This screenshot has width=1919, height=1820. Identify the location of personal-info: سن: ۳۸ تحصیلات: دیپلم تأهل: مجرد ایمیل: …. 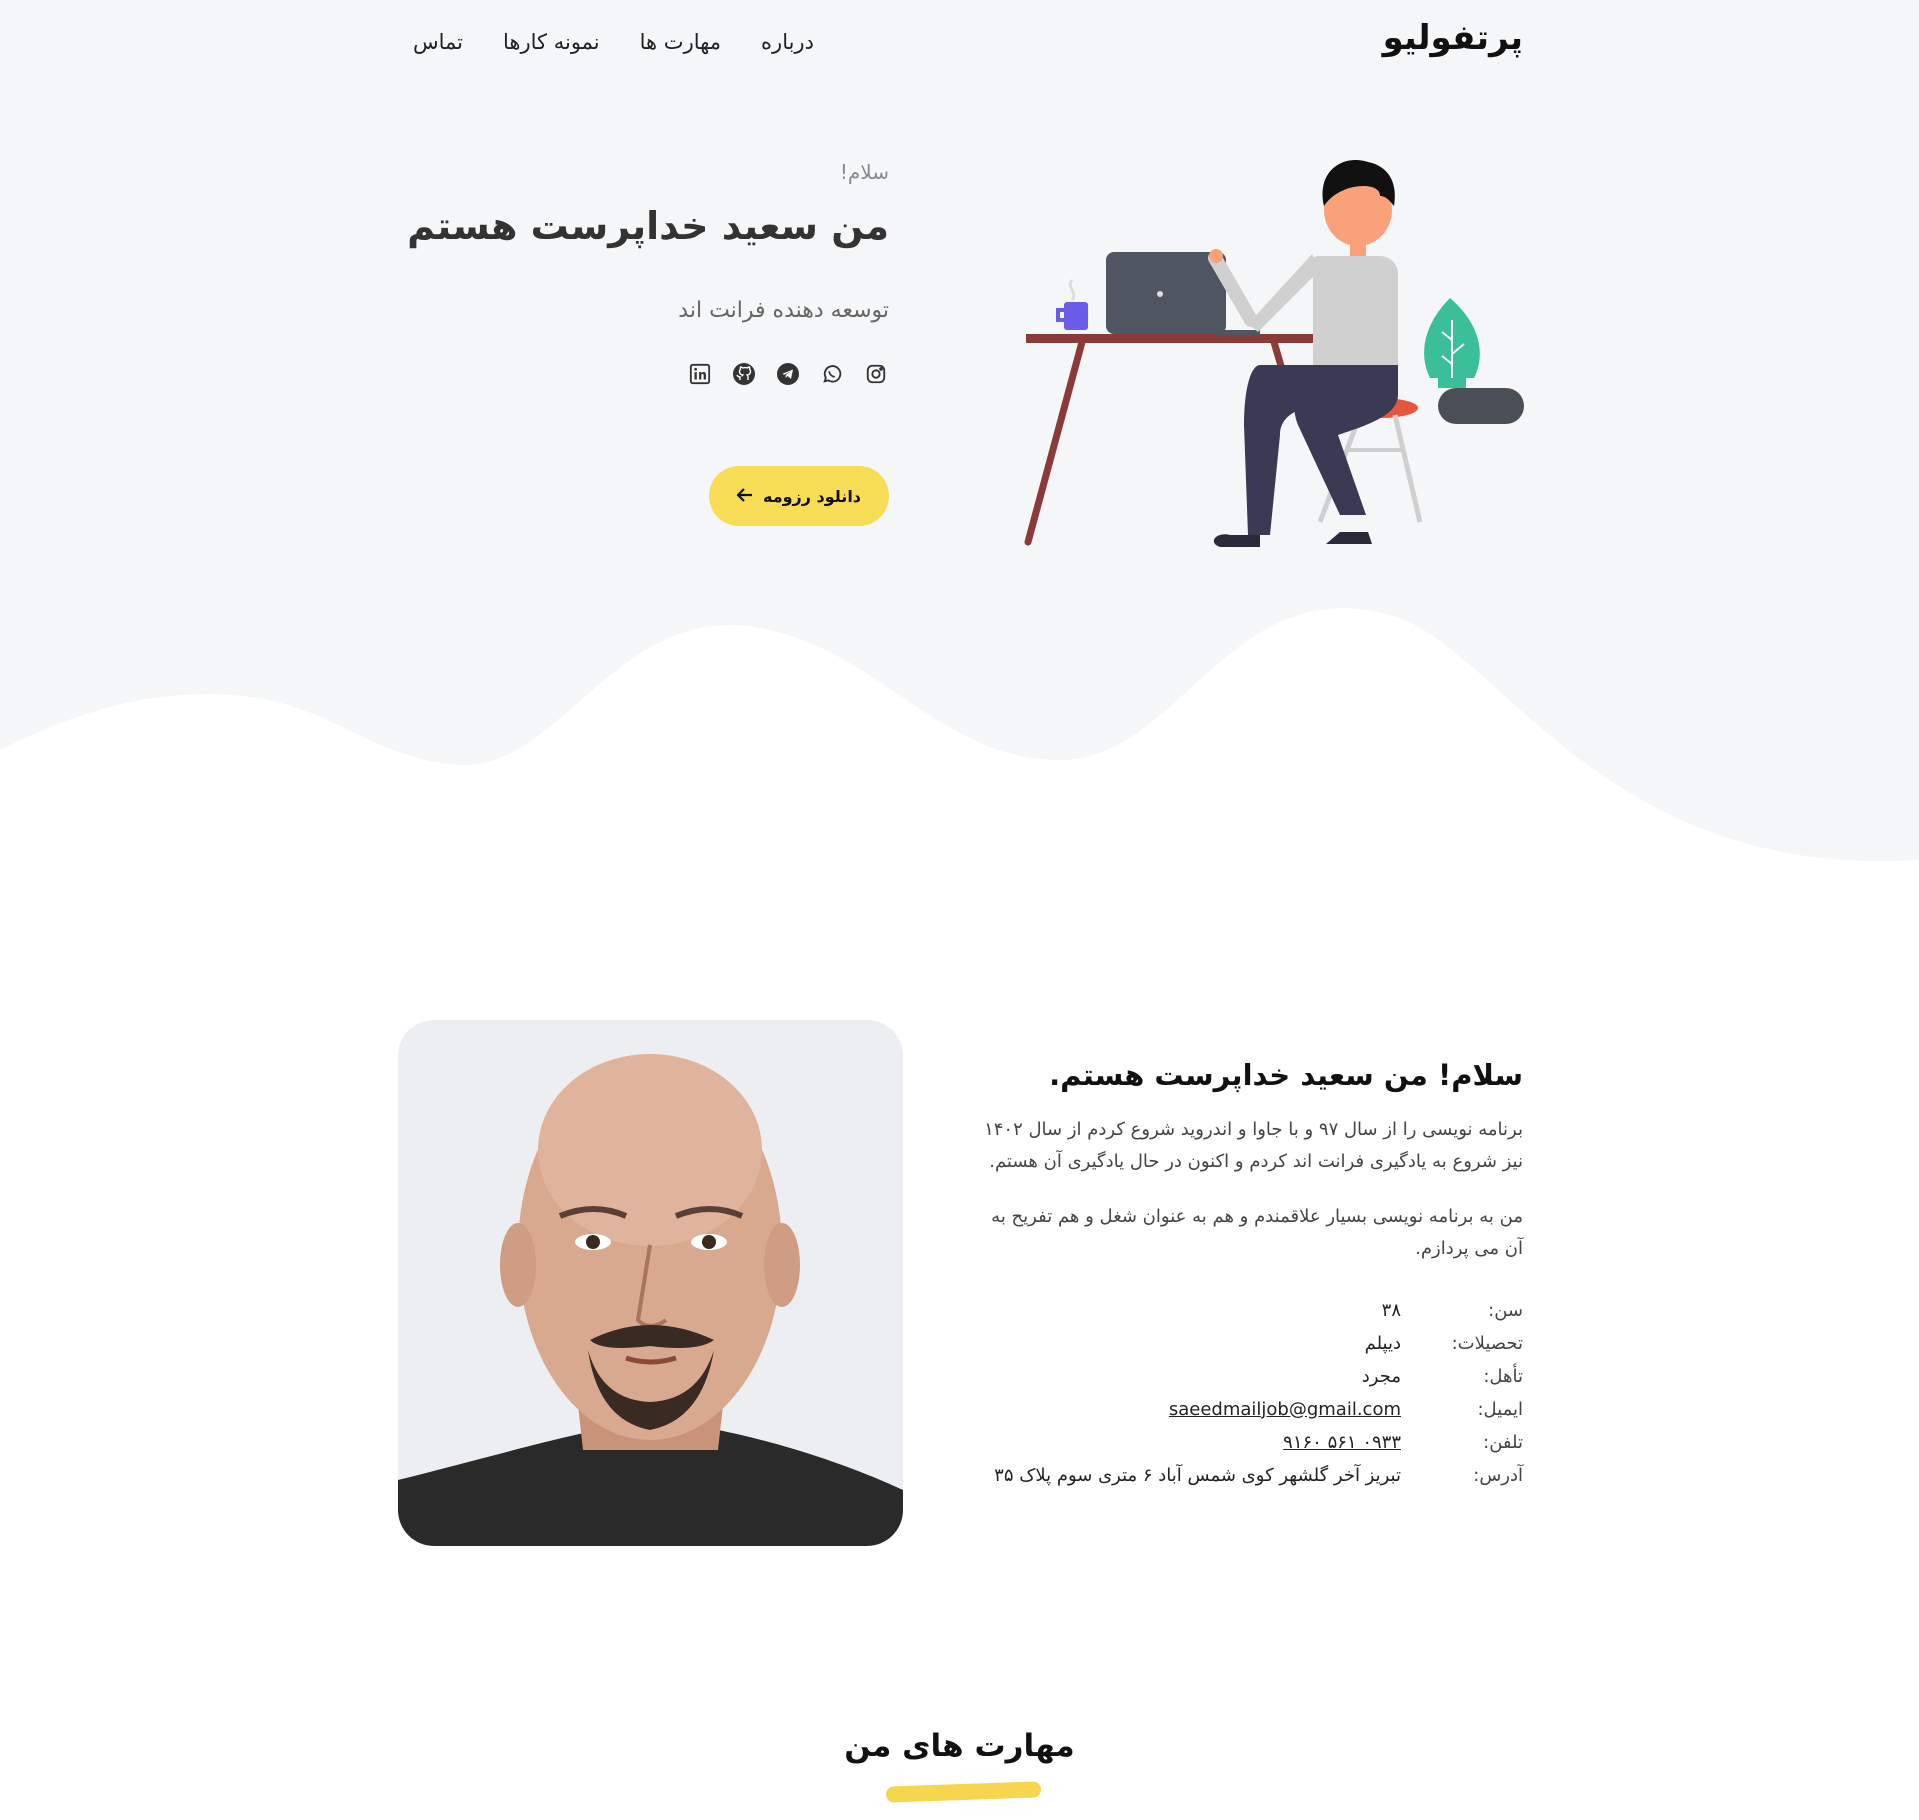
(1253, 1393).